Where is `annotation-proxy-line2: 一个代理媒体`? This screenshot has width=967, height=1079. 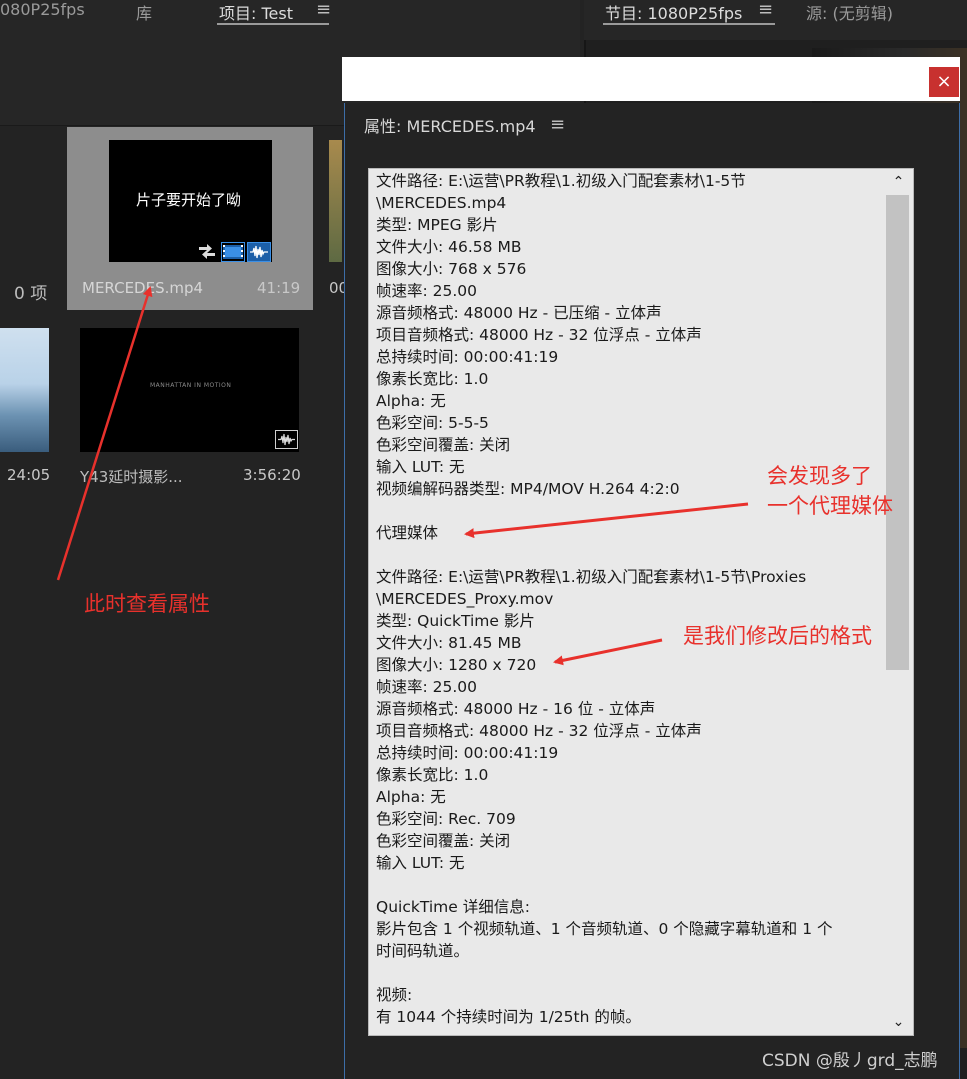 annotation-proxy-line2: 一个代理媒体 is located at coordinates (830, 506).